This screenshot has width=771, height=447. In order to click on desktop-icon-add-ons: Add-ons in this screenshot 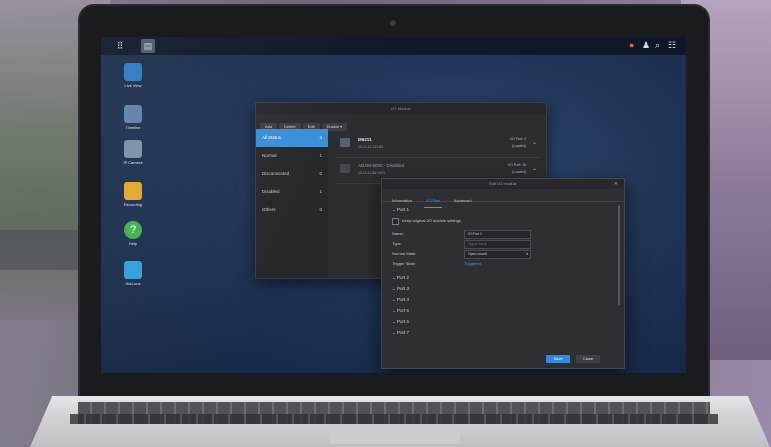, I will do `click(133, 273)`.